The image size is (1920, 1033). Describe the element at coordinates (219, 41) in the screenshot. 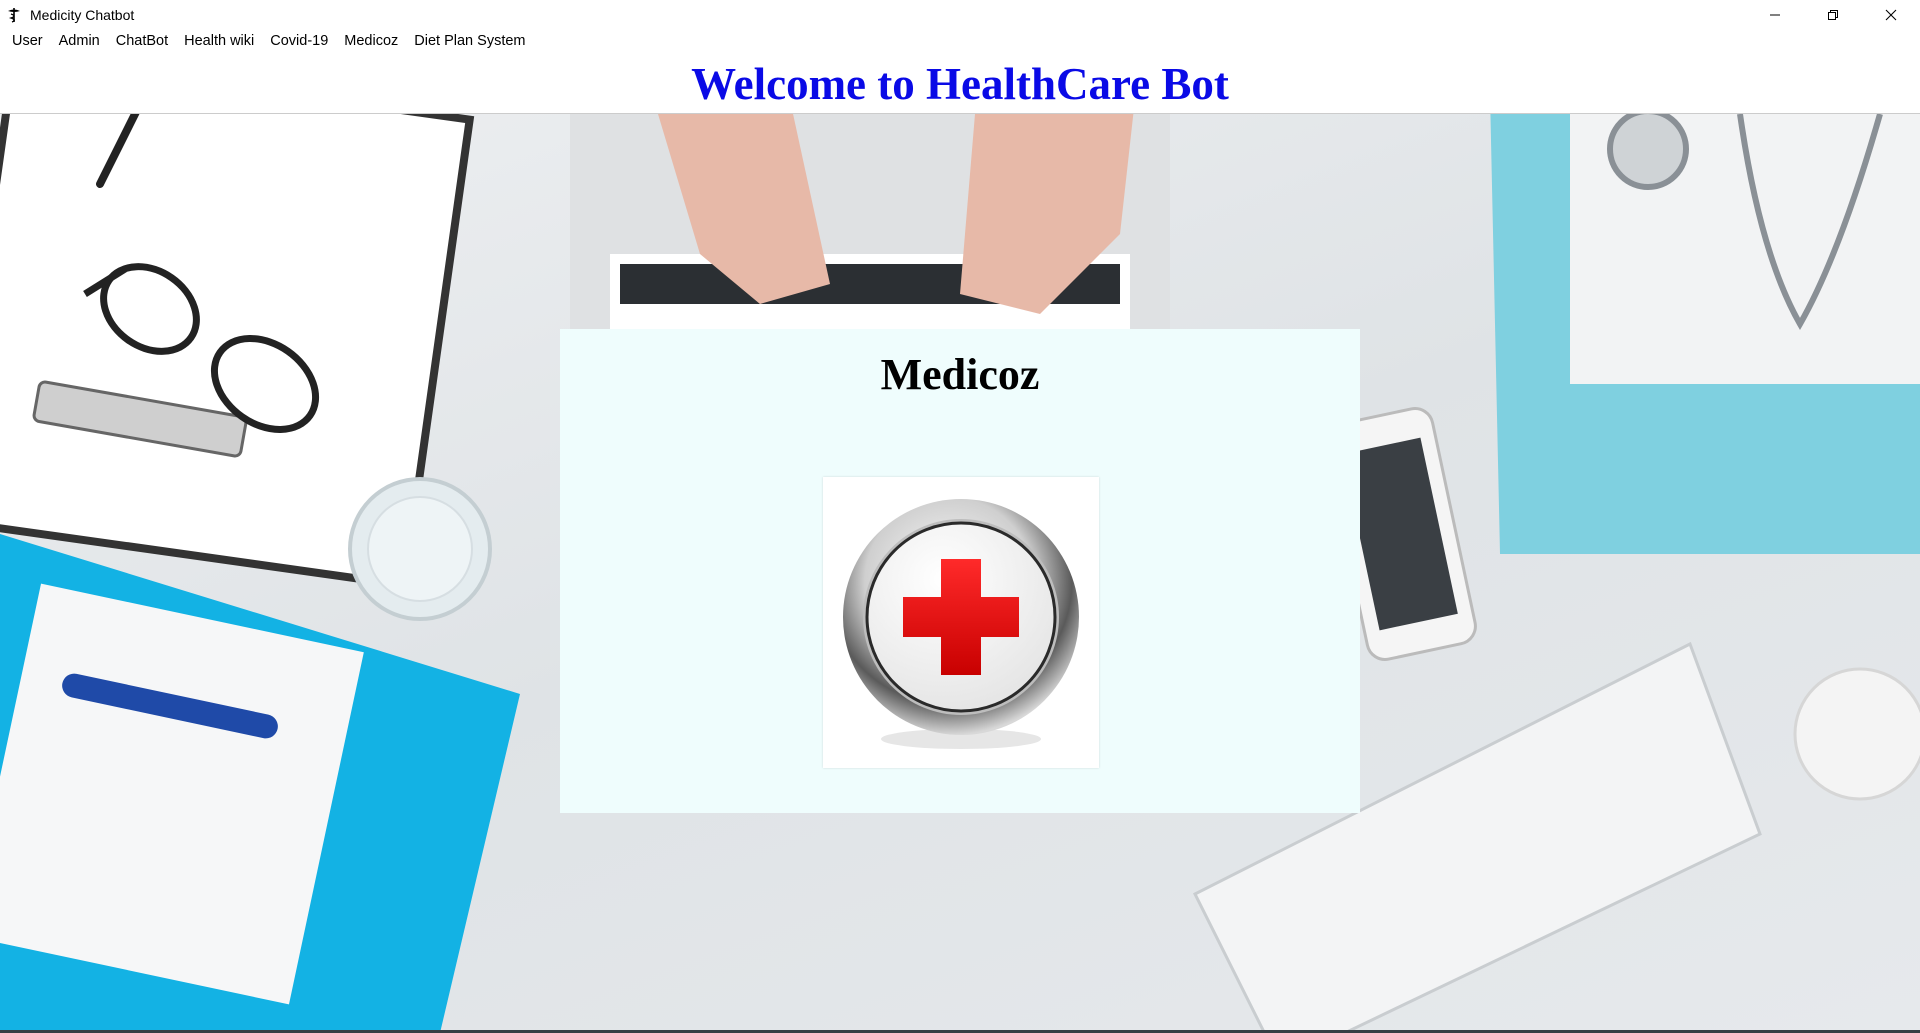

I see `menu-item-health-wiki: Health wiki` at that location.